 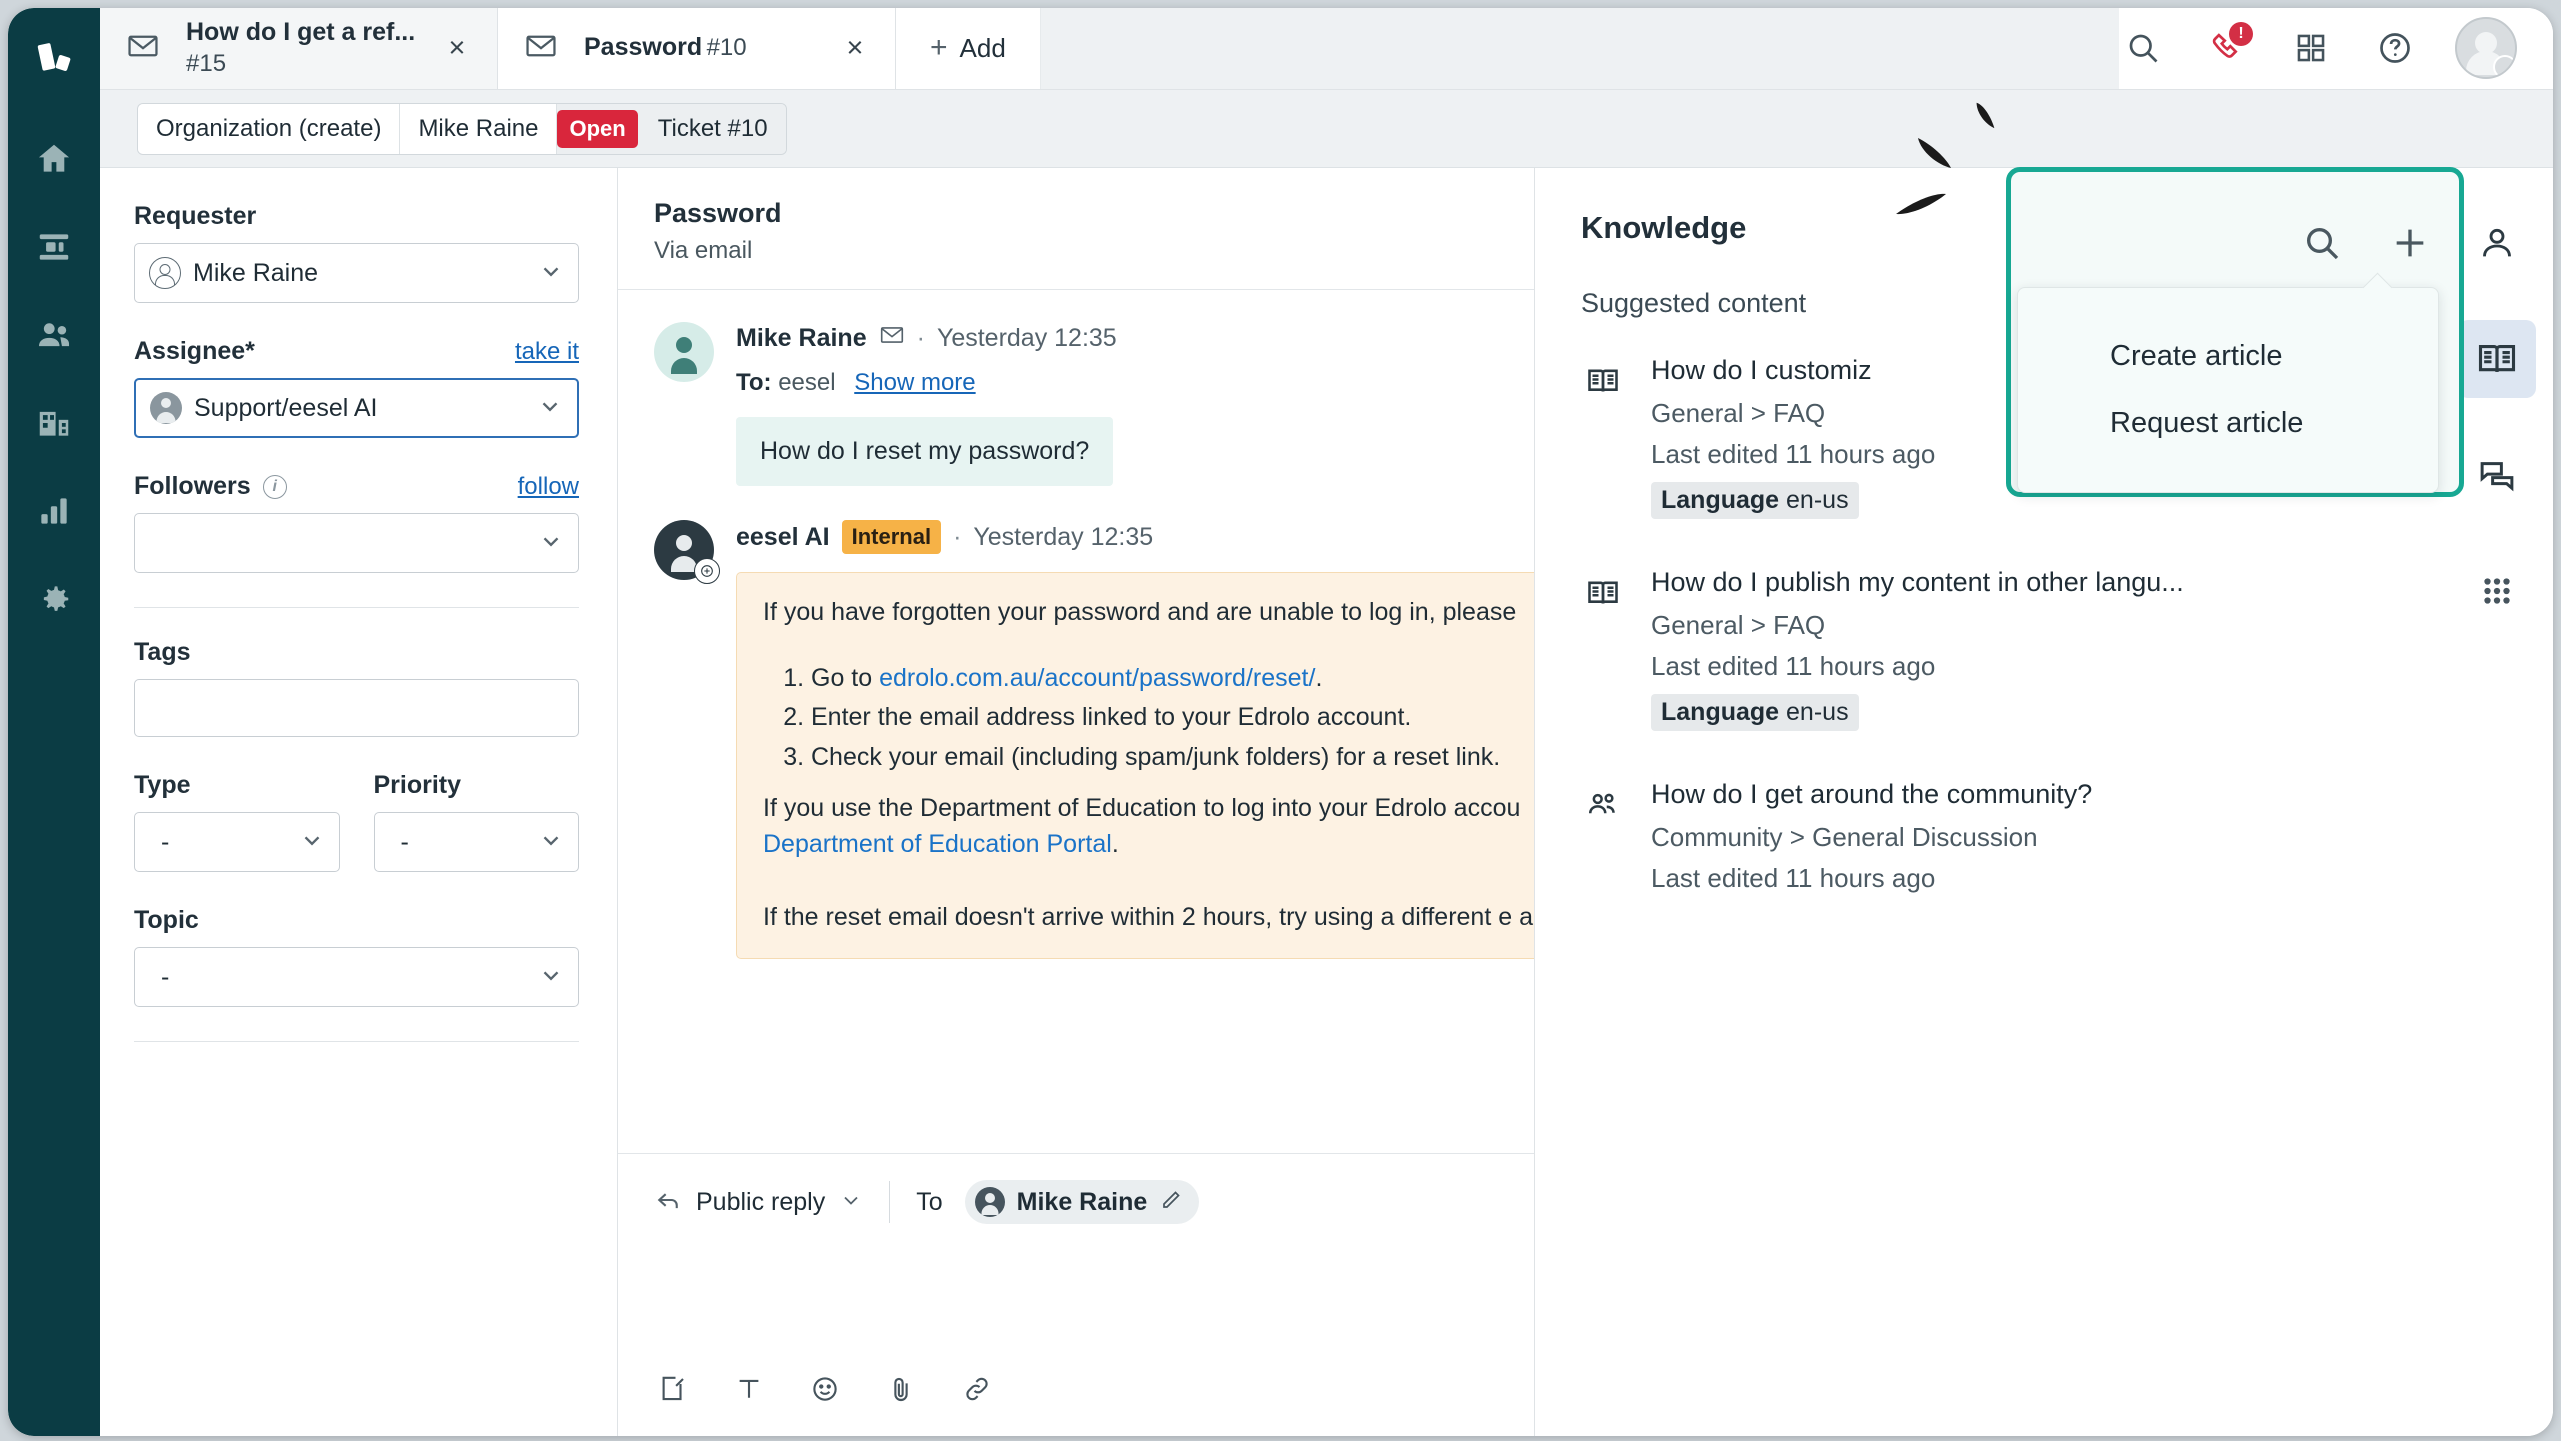 What do you see at coordinates (2497, 359) in the screenshot?
I see `knowledge-book-icon` at bounding box center [2497, 359].